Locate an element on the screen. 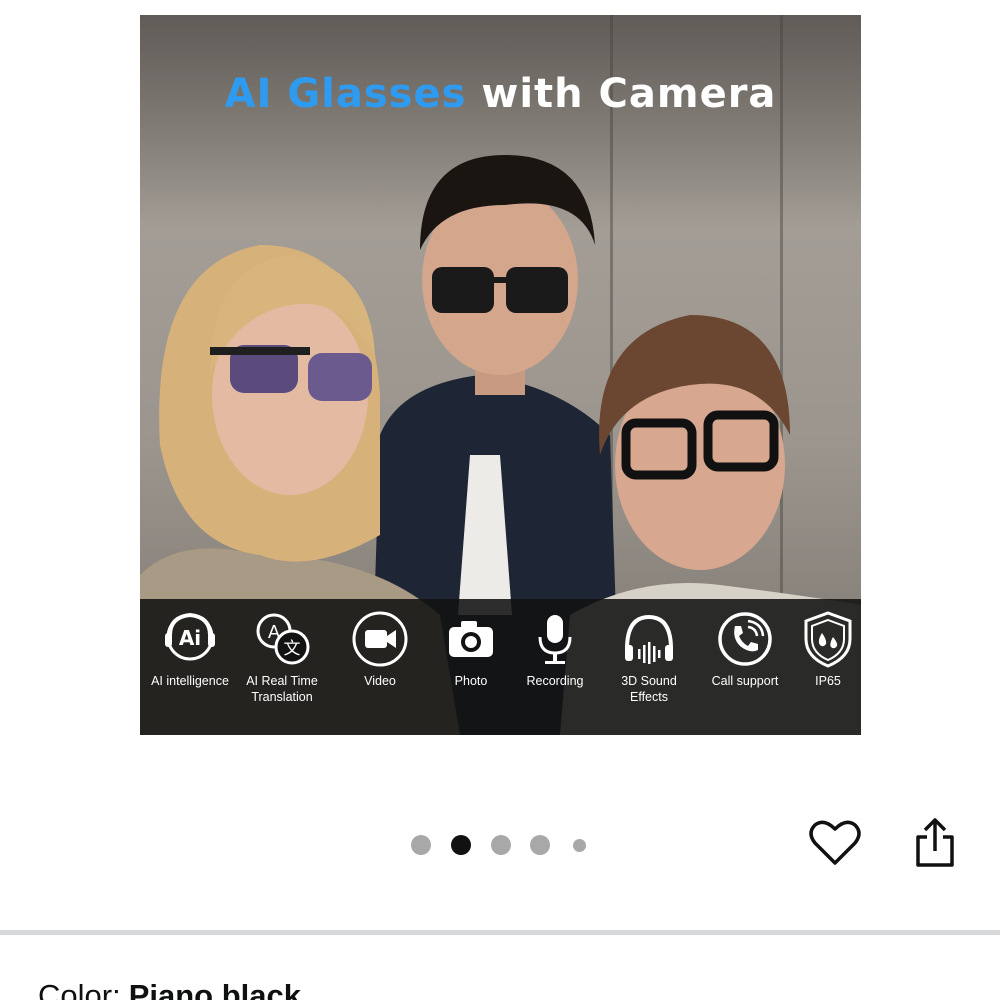 The height and width of the screenshot is (1000, 1000). phone-call-icon is located at coordinates (745, 639).